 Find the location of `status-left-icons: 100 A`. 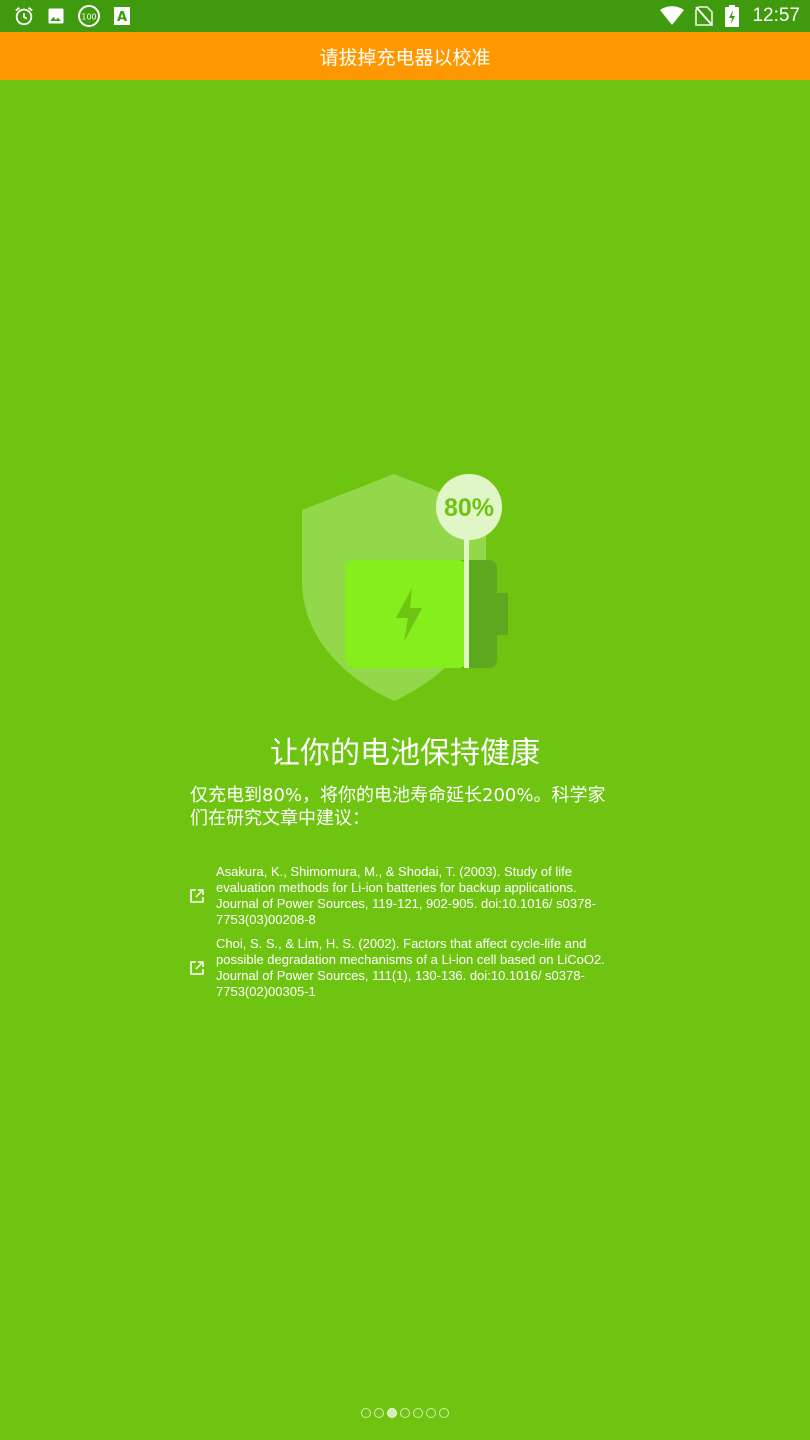

status-left-icons: 100 A is located at coordinates (77, 16).